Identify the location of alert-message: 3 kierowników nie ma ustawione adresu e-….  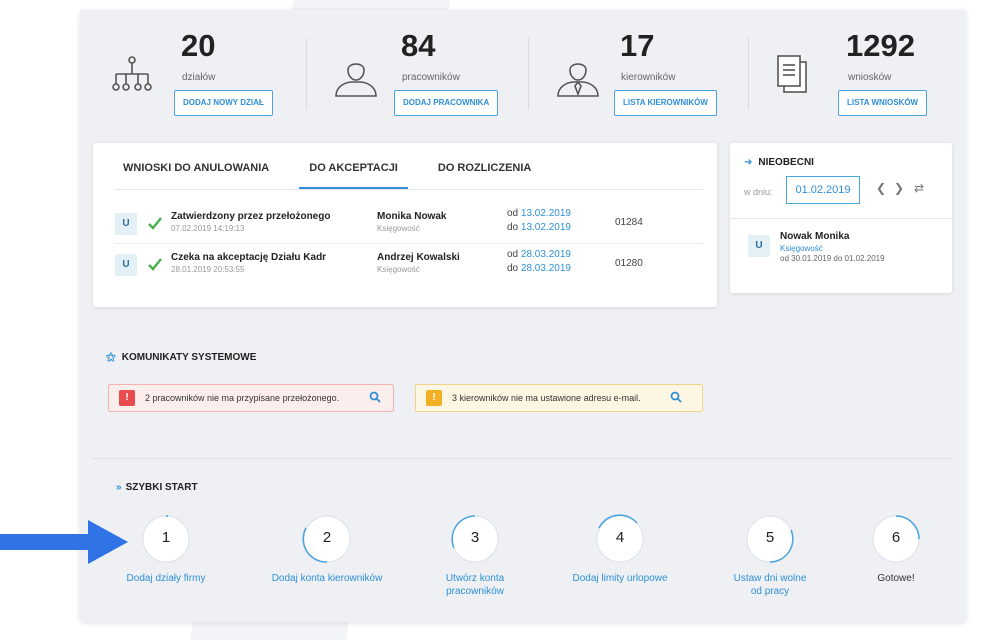
(546, 398).